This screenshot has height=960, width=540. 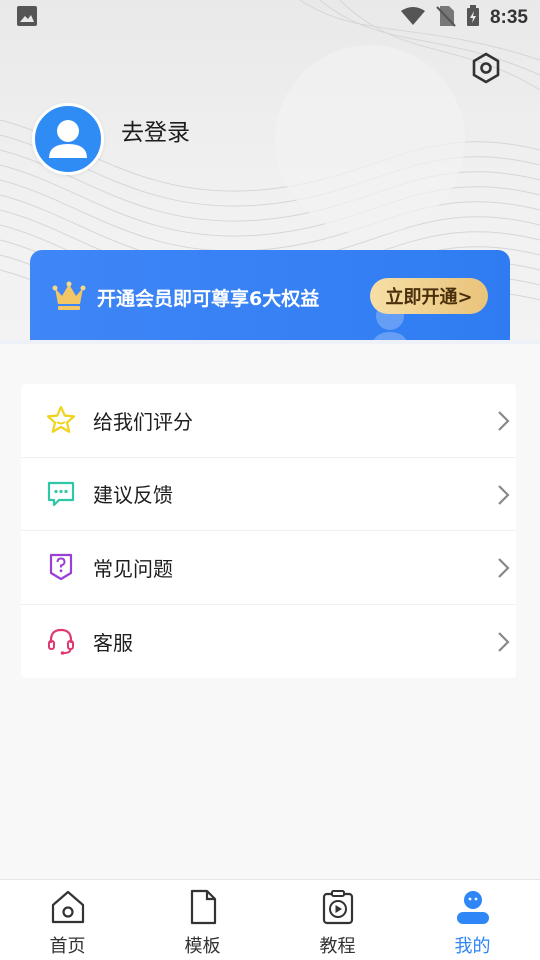 What do you see at coordinates (67, 946) in the screenshot?
I see `tab-label: 首页` at bounding box center [67, 946].